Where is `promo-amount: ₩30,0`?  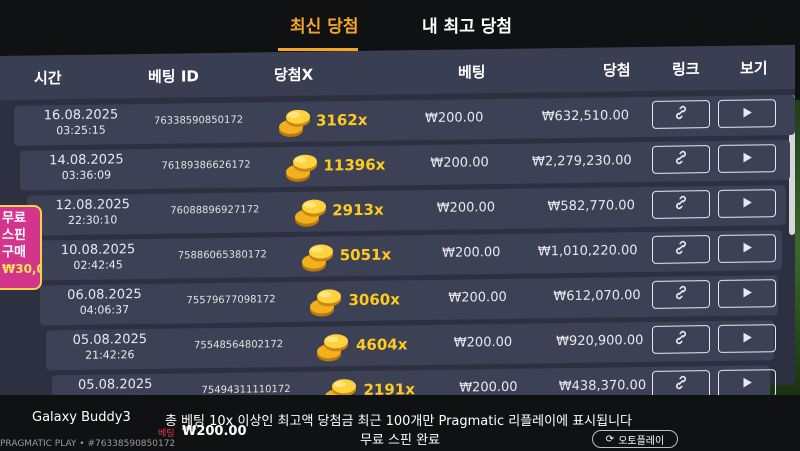 promo-amount: ₩30,0 is located at coordinates (22, 269).